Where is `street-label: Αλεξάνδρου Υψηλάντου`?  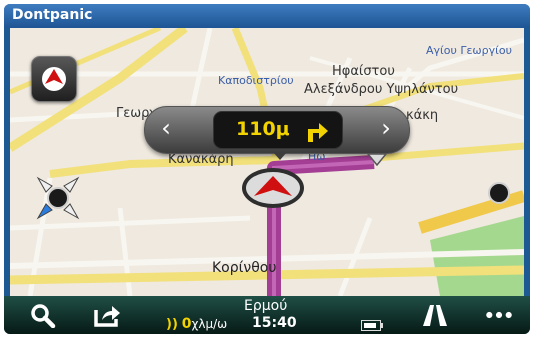
street-label: Αλεξάνδρου Υψηλάντου is located at coordinates (381, 89).